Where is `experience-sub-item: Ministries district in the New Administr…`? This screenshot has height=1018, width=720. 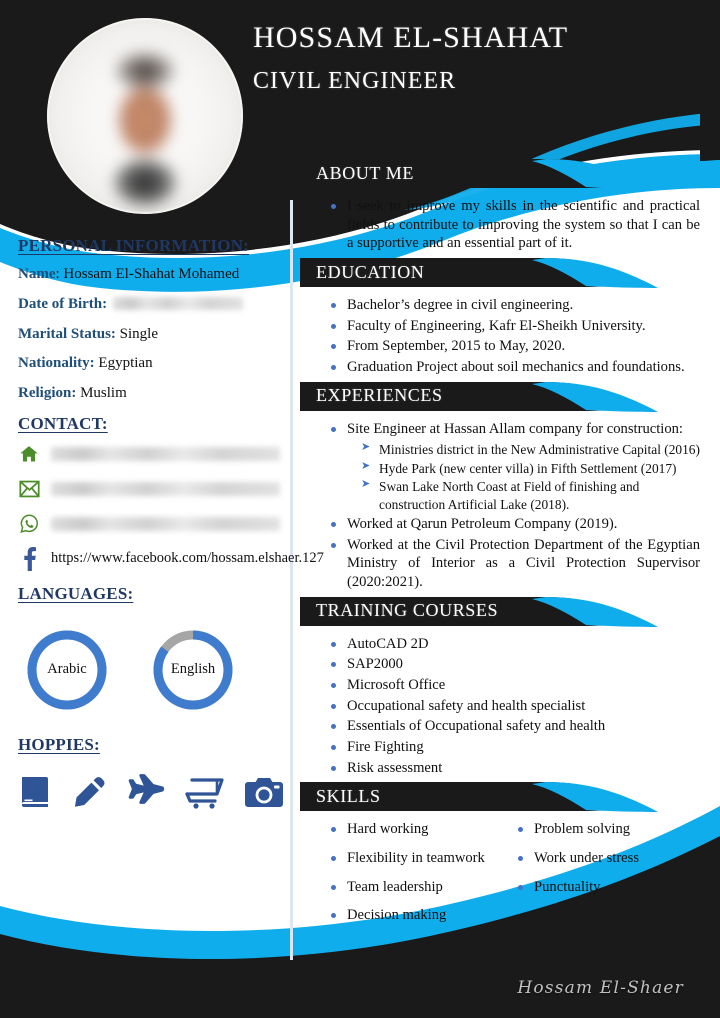
experience-sub-item: Ministries district in the New Administr… is located at coordinates (530, 449).